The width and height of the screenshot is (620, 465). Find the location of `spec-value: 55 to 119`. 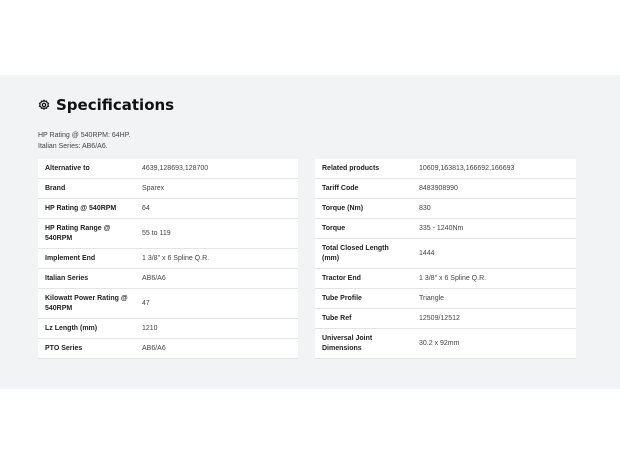

spec-value: 55 to 119 is located at coordinates (156, 233).